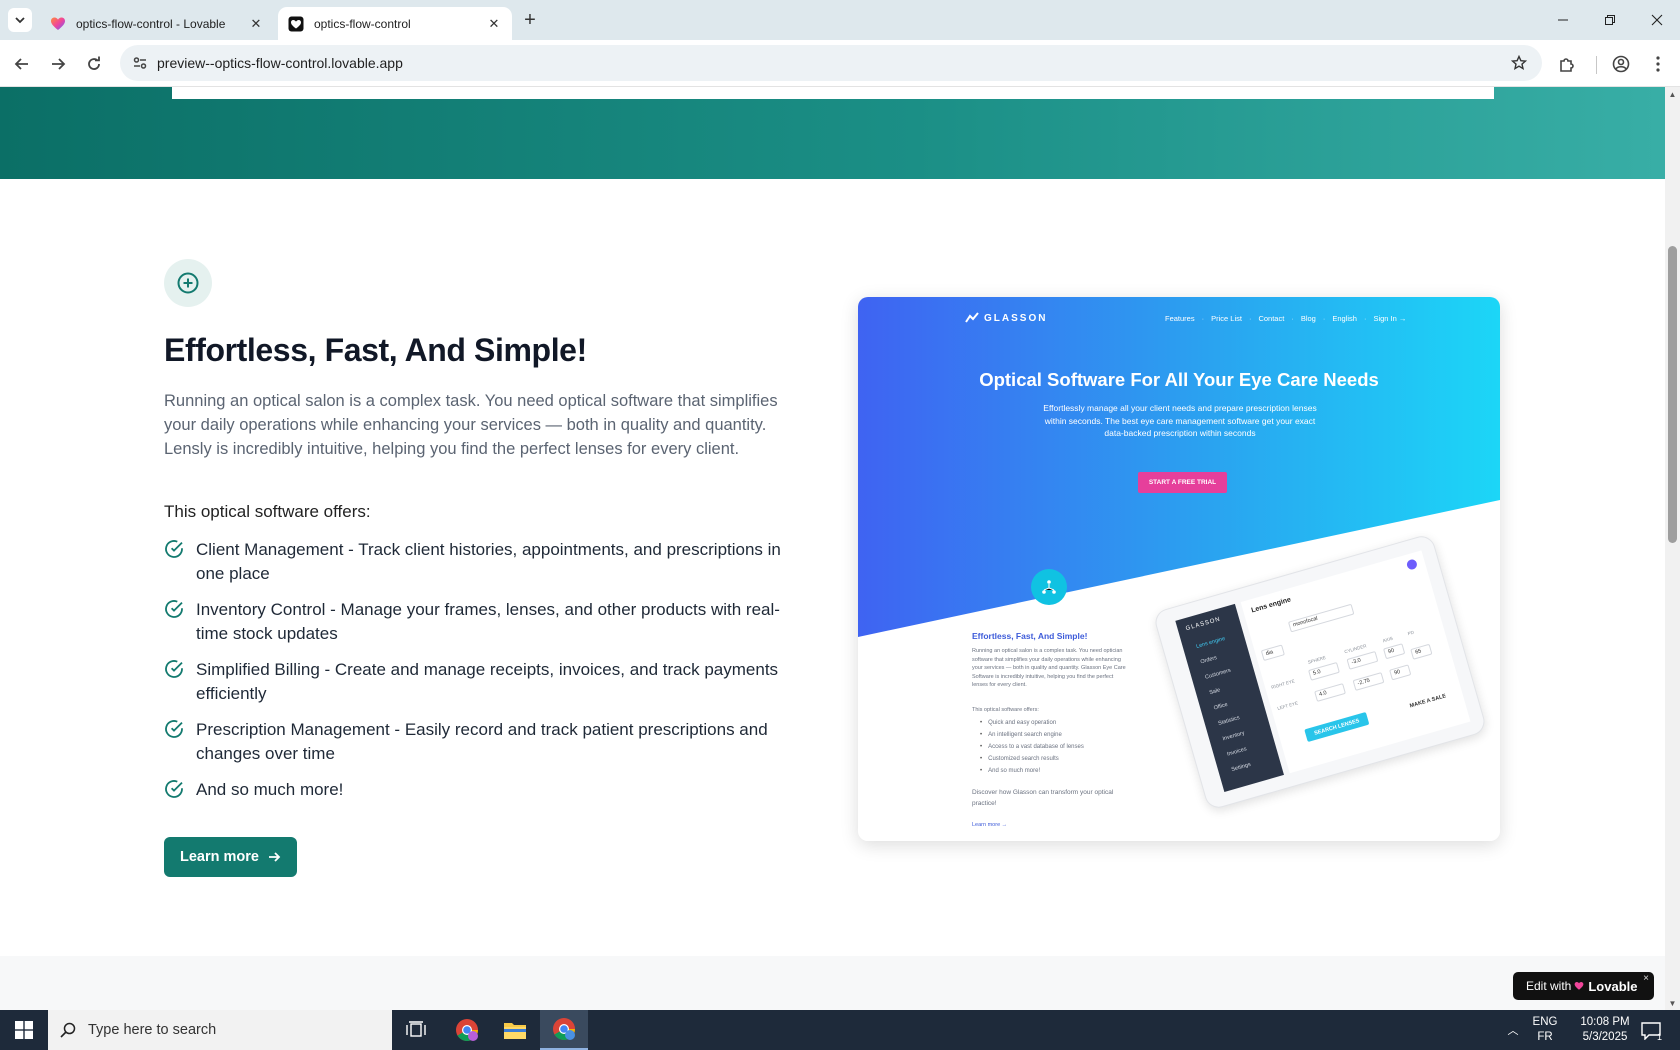 The image size is (1680, 1050). I want to click on tablet-search-button: SEARCH LENSES, so click(1337, 727).